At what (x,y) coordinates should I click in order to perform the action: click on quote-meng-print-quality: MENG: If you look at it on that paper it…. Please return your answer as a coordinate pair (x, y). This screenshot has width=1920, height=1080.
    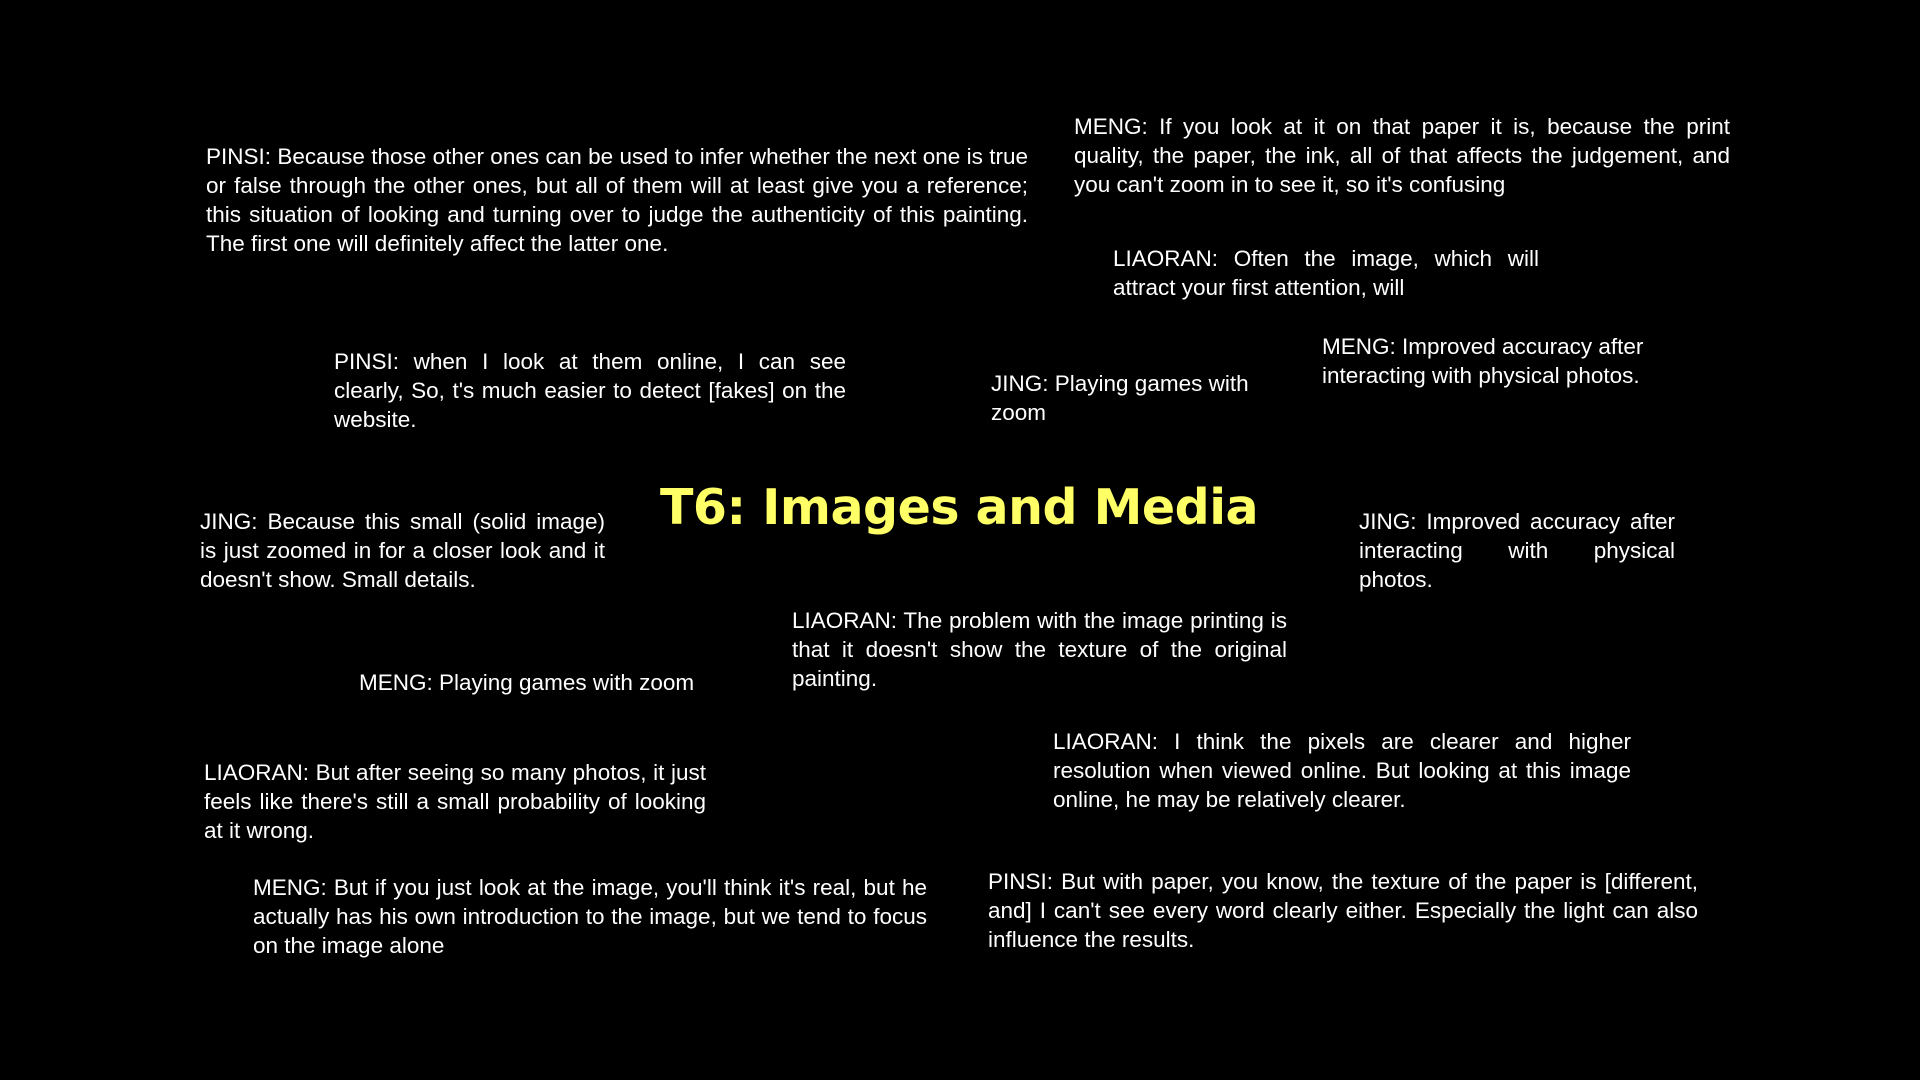
    Looking at the image, I should click on (1402, 155).